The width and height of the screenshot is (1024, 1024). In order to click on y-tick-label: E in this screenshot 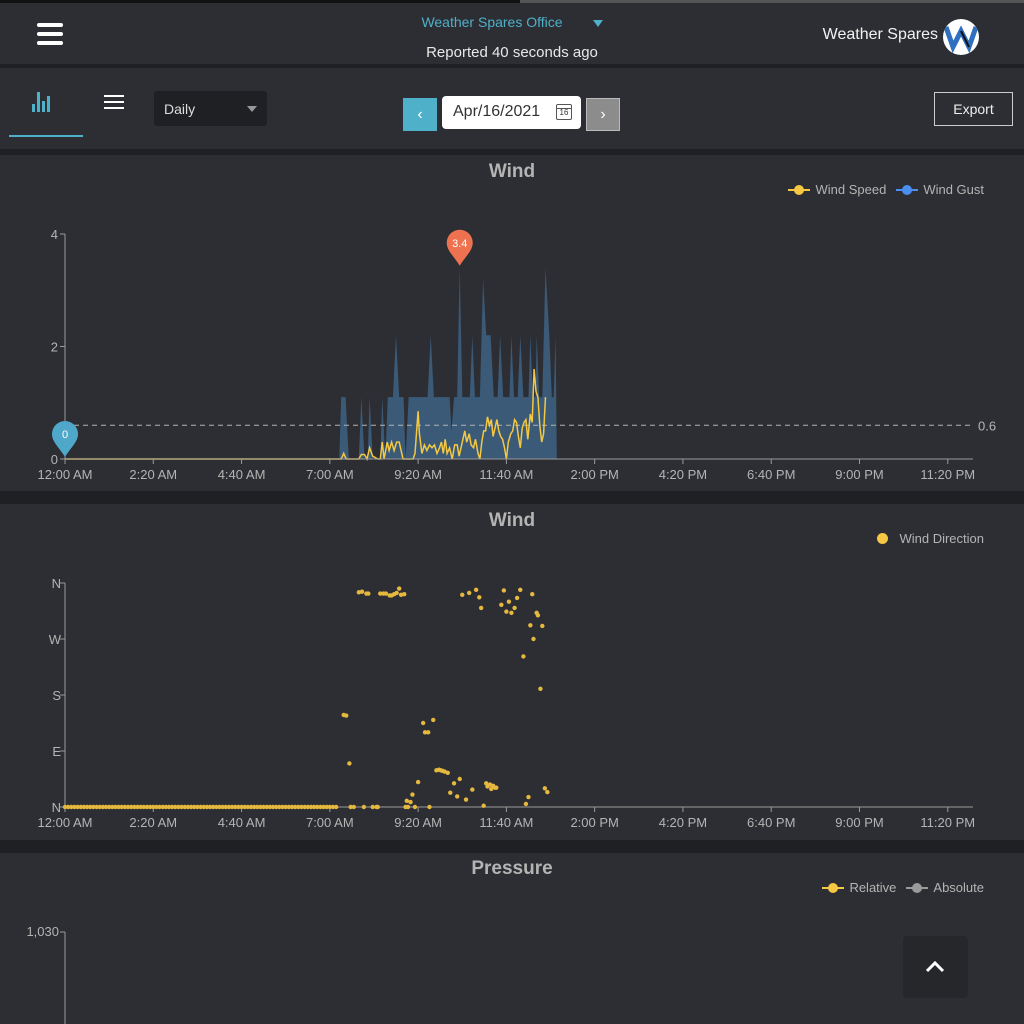, I will do `click(56, 751)`.